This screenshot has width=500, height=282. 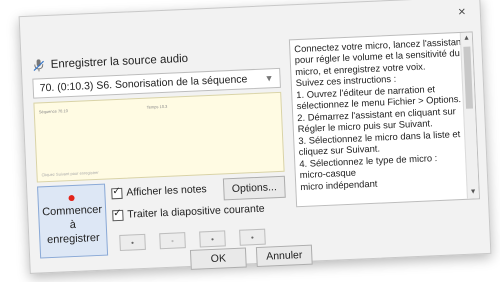 What do you see at coordinates (461, 12) in the screenshot?
I see `close-icon: ×` at bounding box center [461, 12].